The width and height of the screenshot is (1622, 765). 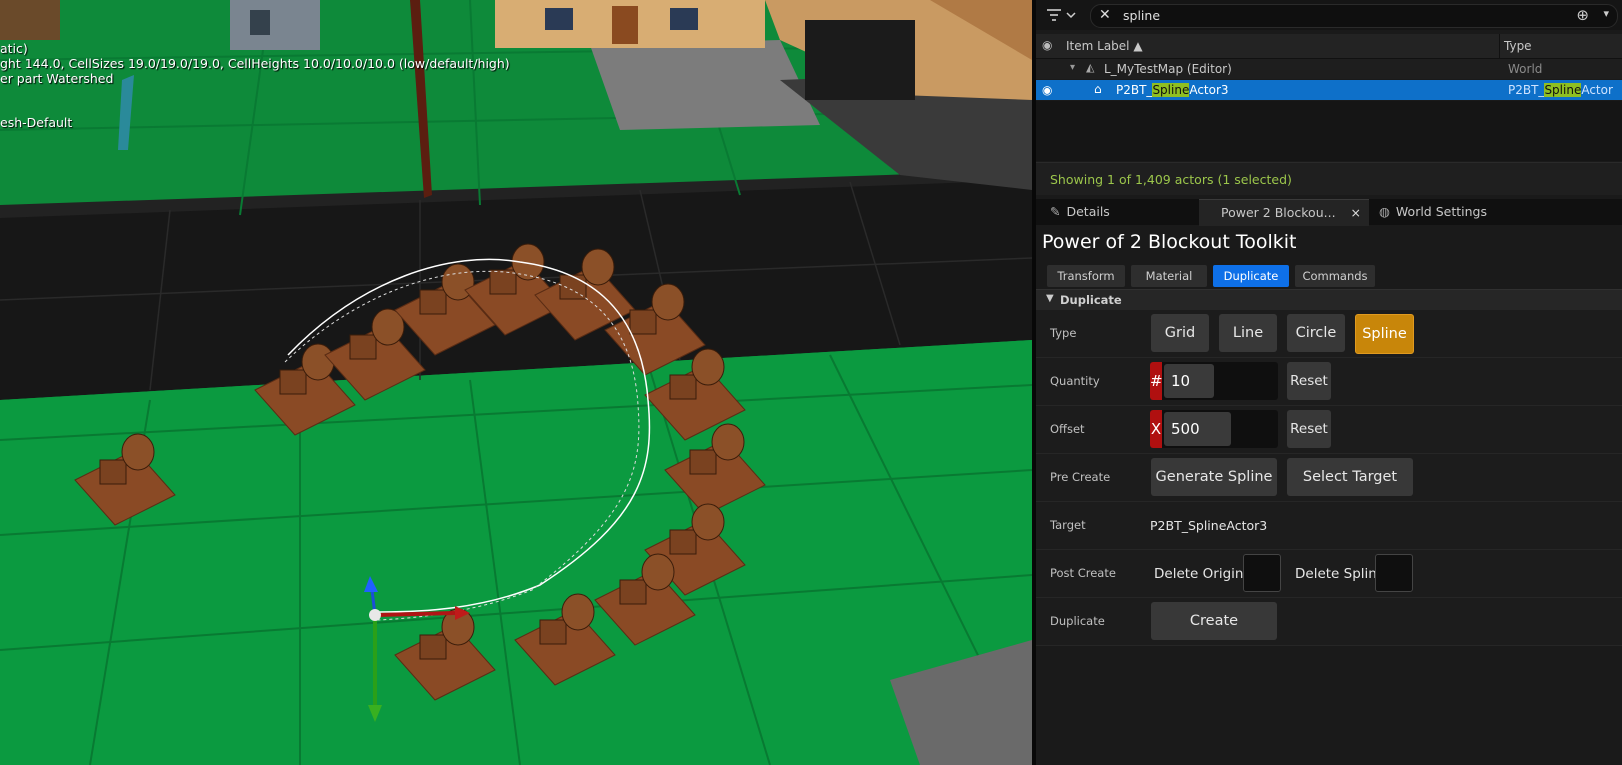 I want to click on world-label: L_MyTestMap (Editor), so click(x=1168, y=69).